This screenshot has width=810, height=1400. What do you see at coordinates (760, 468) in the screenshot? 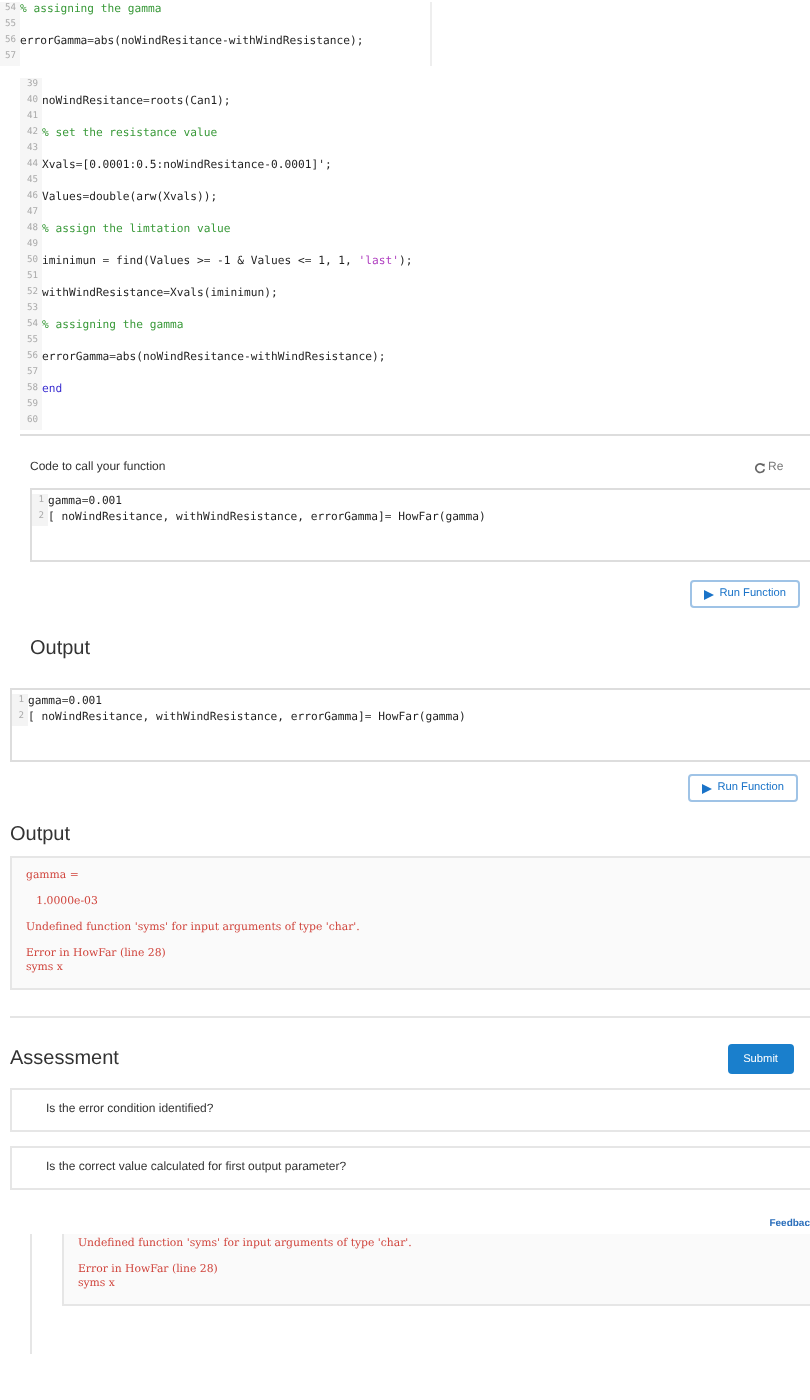
I see `refresh-icon` at bounding box center [760, 468].